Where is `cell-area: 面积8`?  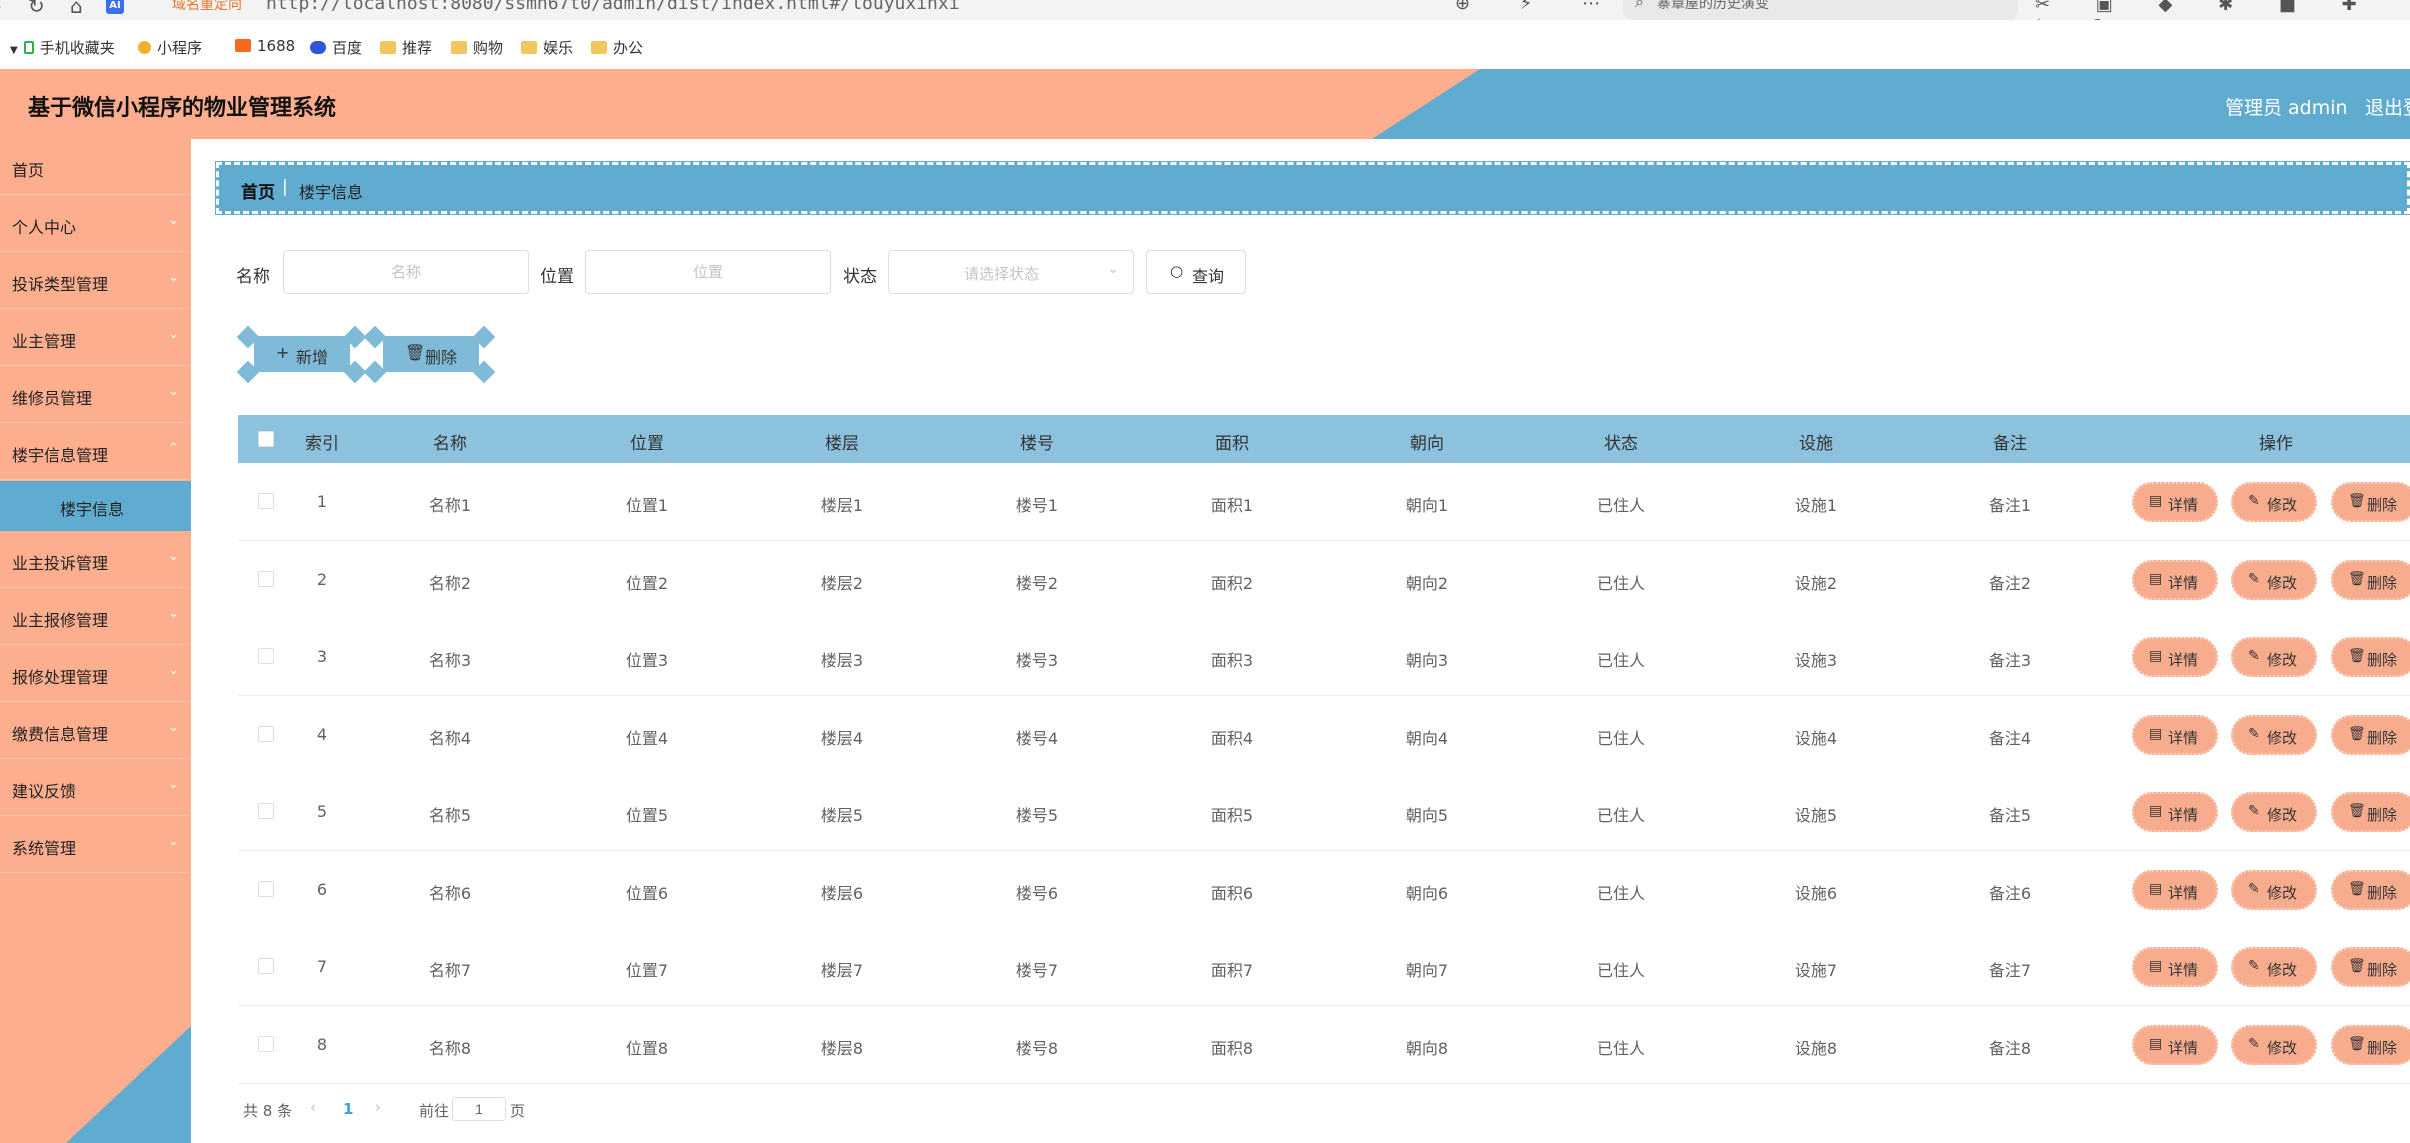 cell-area: 面积8 is located at coordinates (1232, 1048).